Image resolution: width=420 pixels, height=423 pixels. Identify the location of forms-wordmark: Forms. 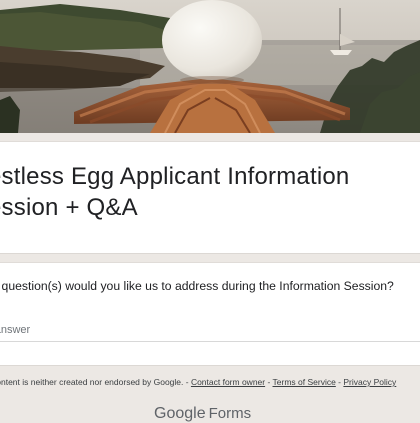
(230, 413).